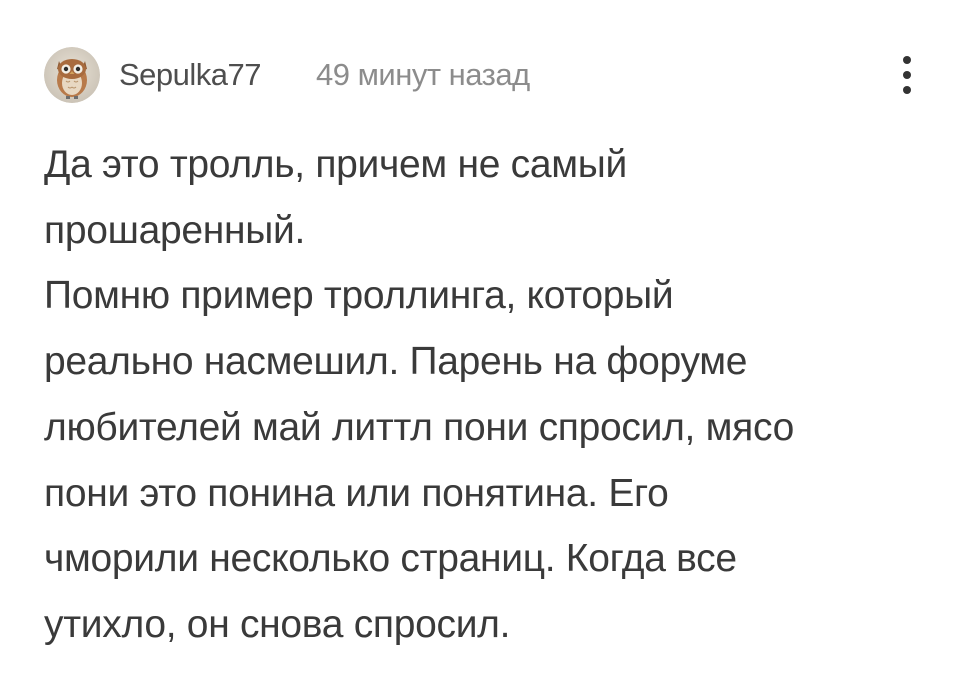 Image resolution: width=960 pixels, height=685 pixels. I want to click on comment-line: любителей май литтл пони спросил, мясо, so click(419, 427).